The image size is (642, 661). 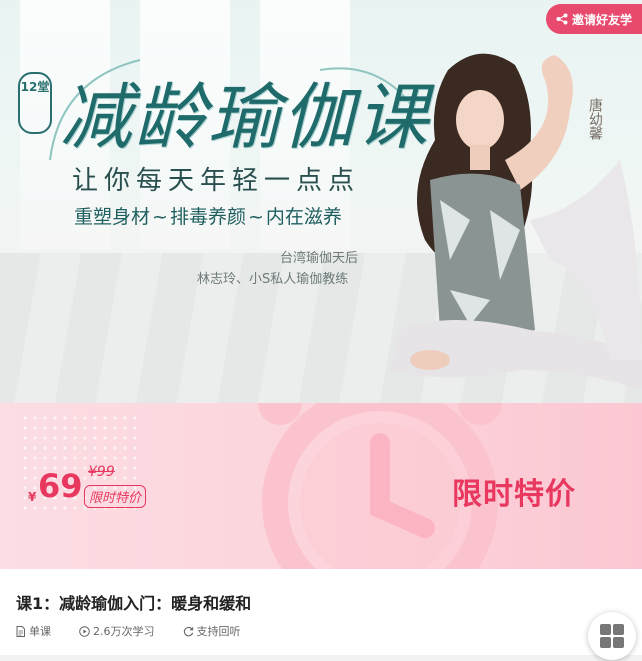 I want to click on course-subtitle: 让你每天年轻一点点, so click(x=216, y=181).